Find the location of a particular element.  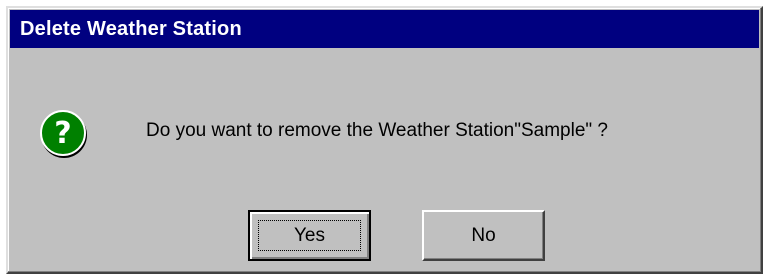

dialog-title: Delete Weather Station is located at coordinates (131, 28).